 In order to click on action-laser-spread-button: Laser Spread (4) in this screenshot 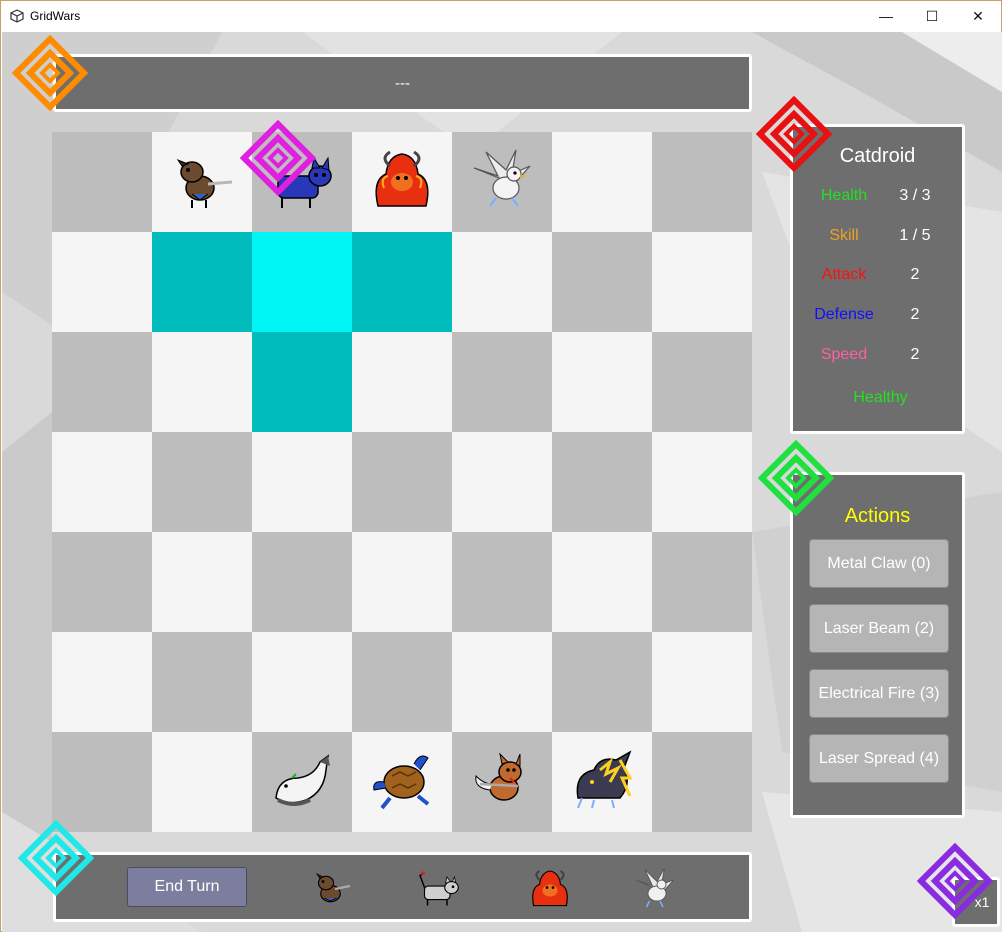, I will do `click(879, 758)`.